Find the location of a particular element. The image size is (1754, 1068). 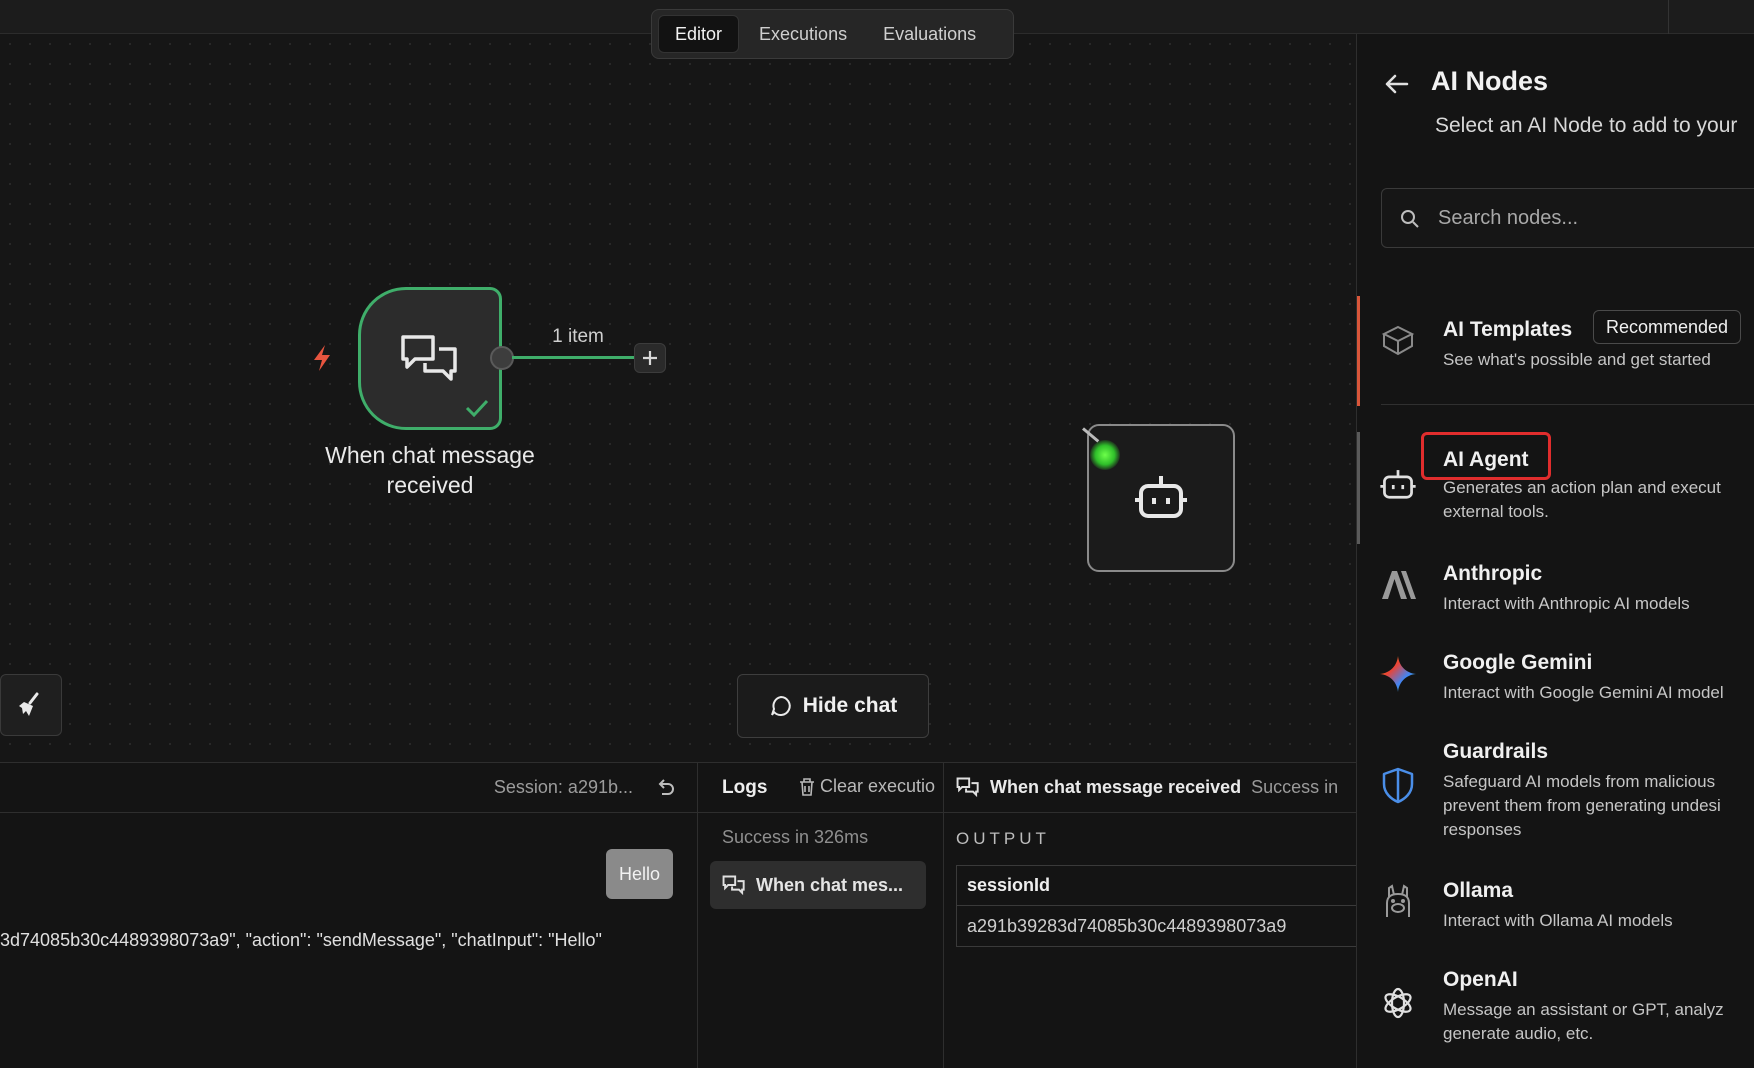

logs-title: Logs is located at coordinates (745, 787).